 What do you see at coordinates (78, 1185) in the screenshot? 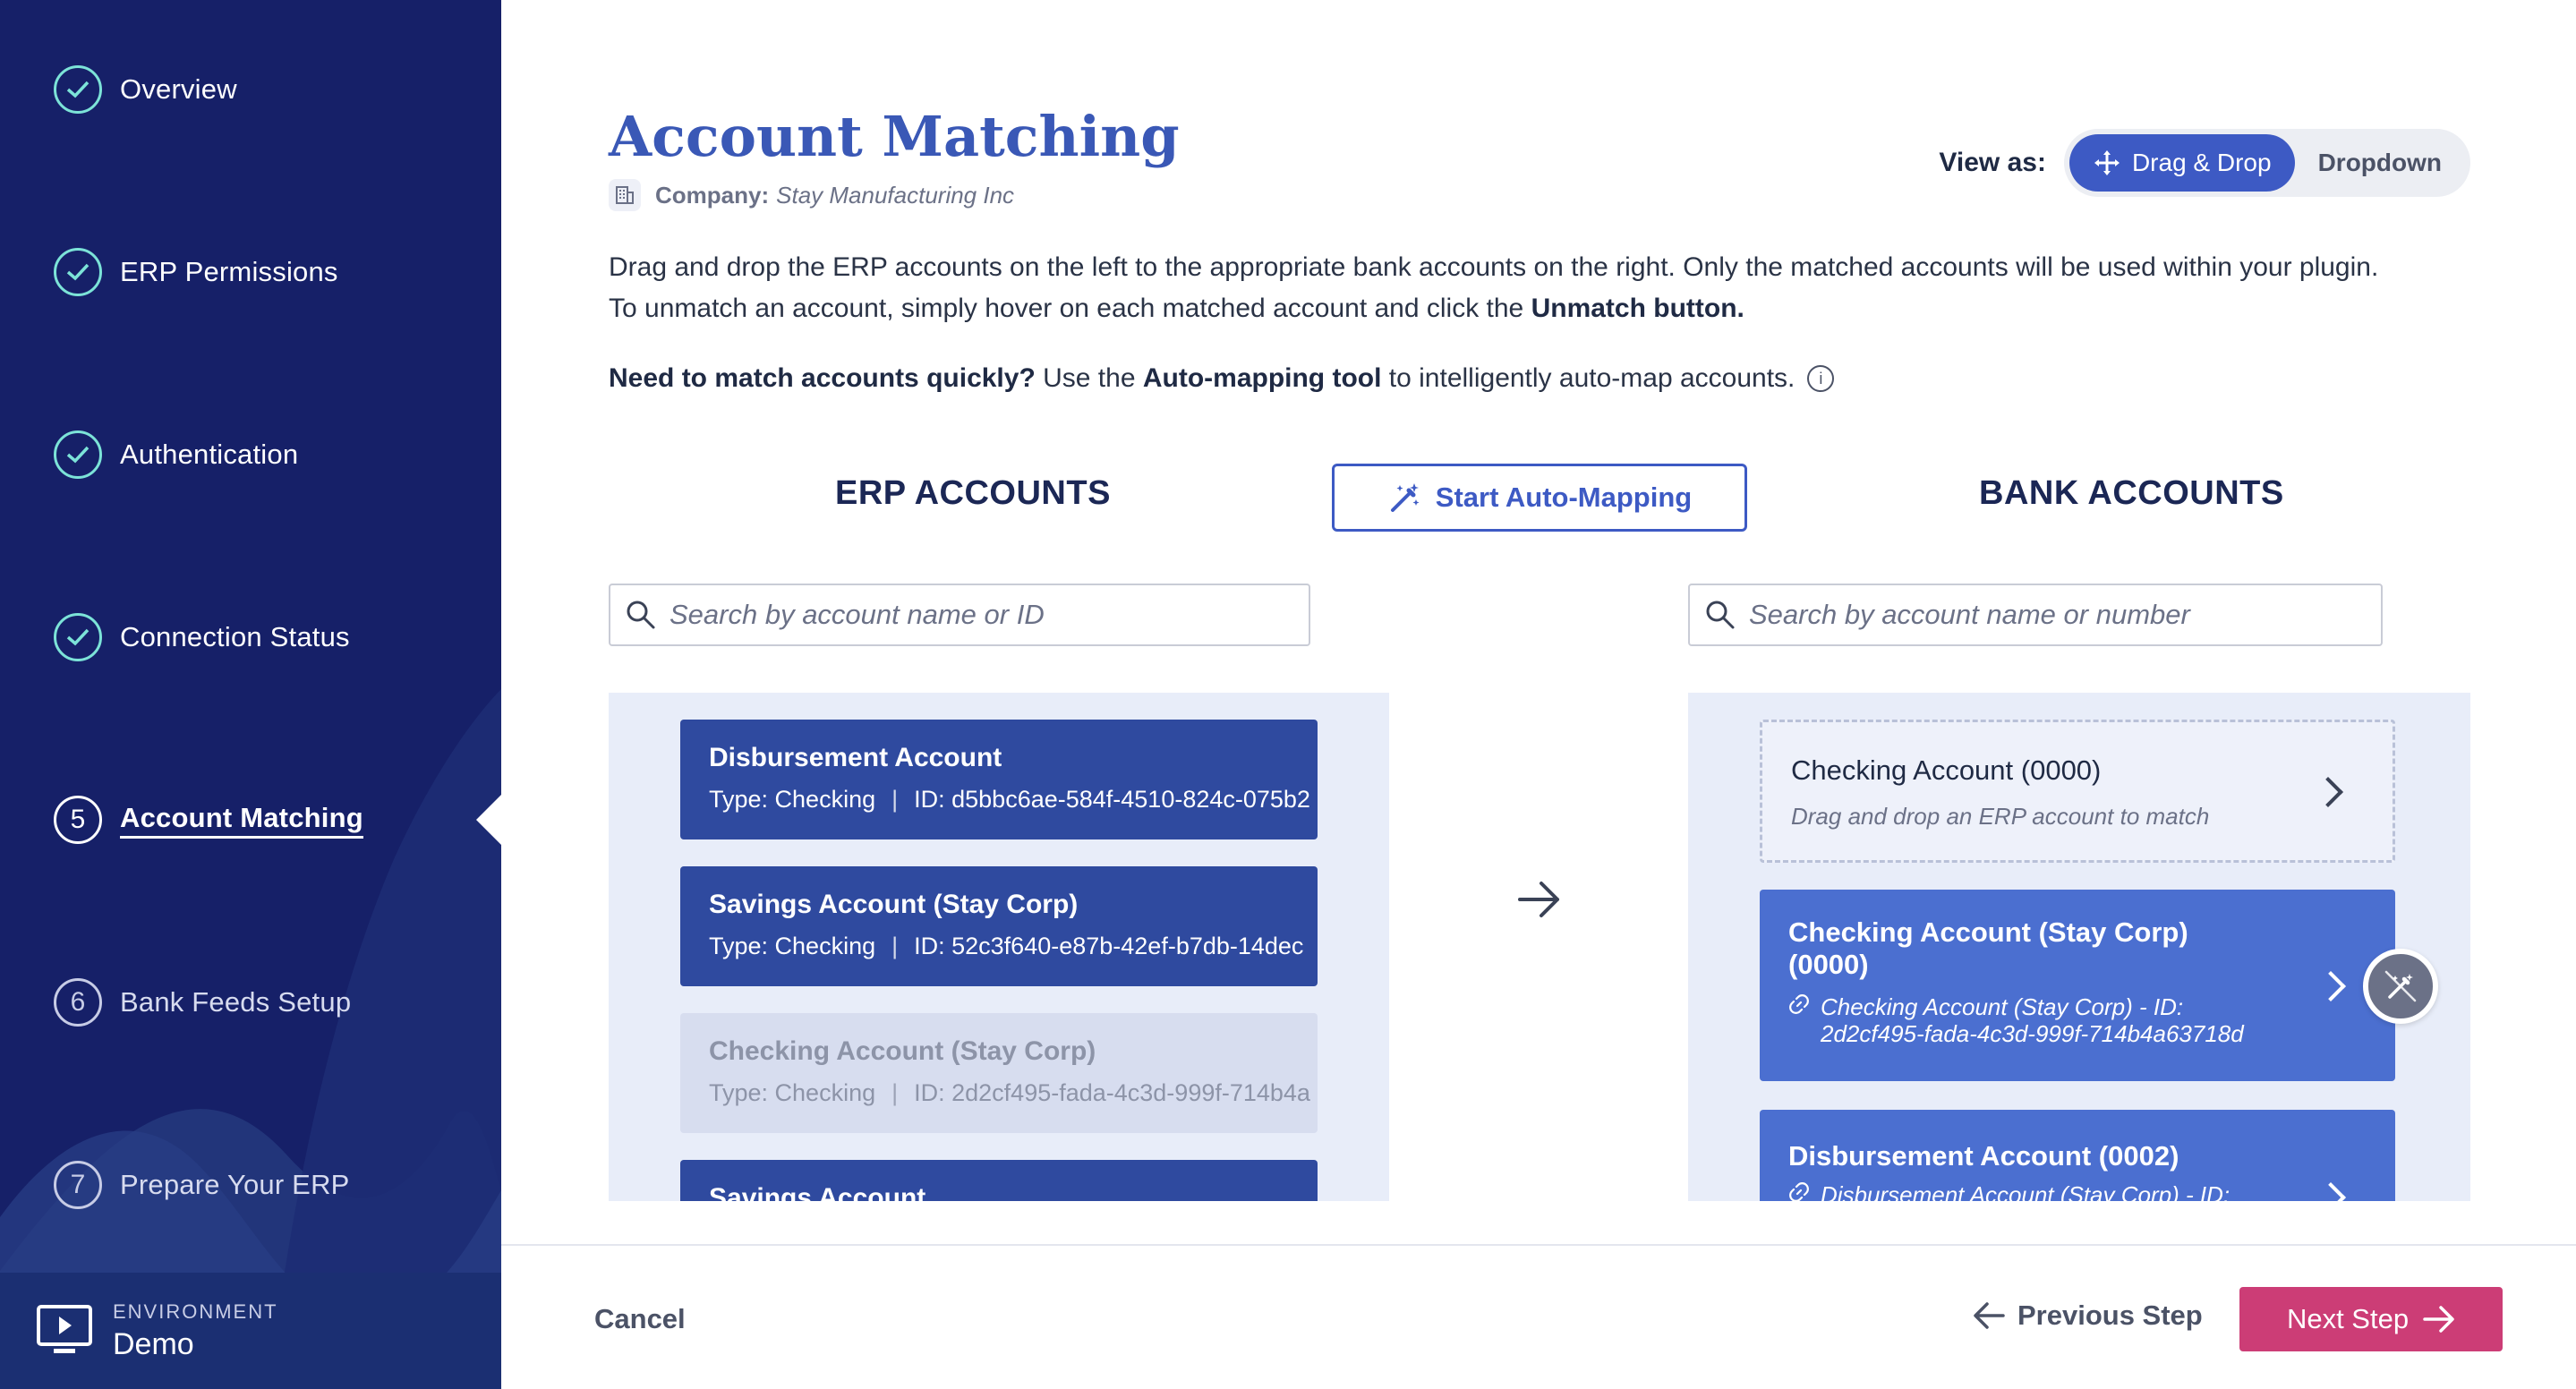
I see `step-number: 7` at bounding box center [78, 1185].